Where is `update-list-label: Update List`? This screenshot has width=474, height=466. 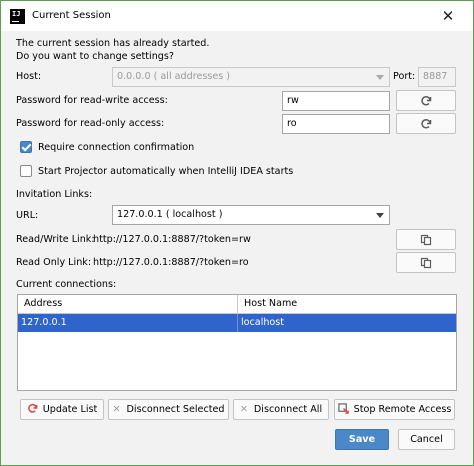
update-list-label: Update List is located at coordinates (70, 409).